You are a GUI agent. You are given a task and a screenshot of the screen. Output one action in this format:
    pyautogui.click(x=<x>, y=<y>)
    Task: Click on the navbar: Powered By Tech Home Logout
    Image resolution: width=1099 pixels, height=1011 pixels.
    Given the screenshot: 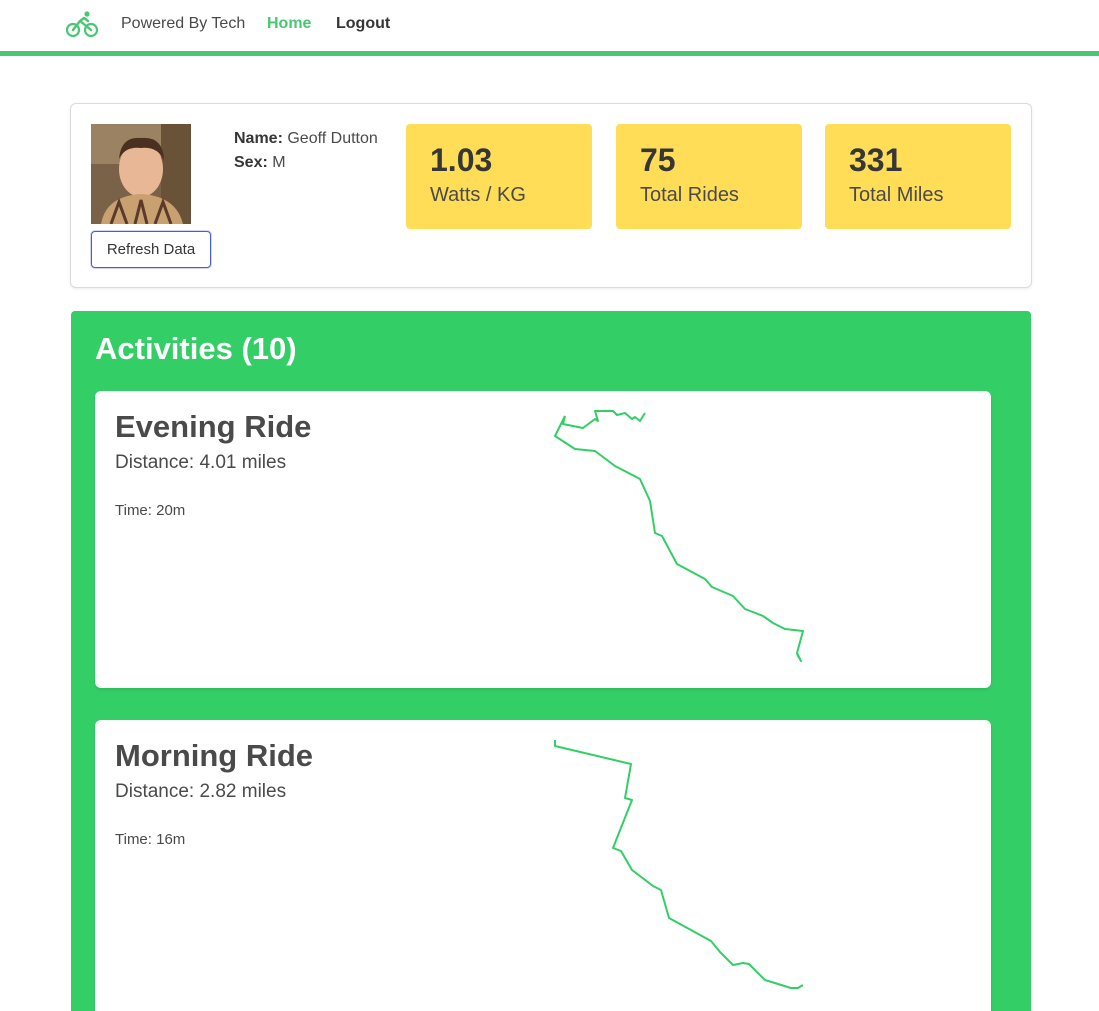 What is the action you would take?
    pyautogui.click(x=549, y=28)
    